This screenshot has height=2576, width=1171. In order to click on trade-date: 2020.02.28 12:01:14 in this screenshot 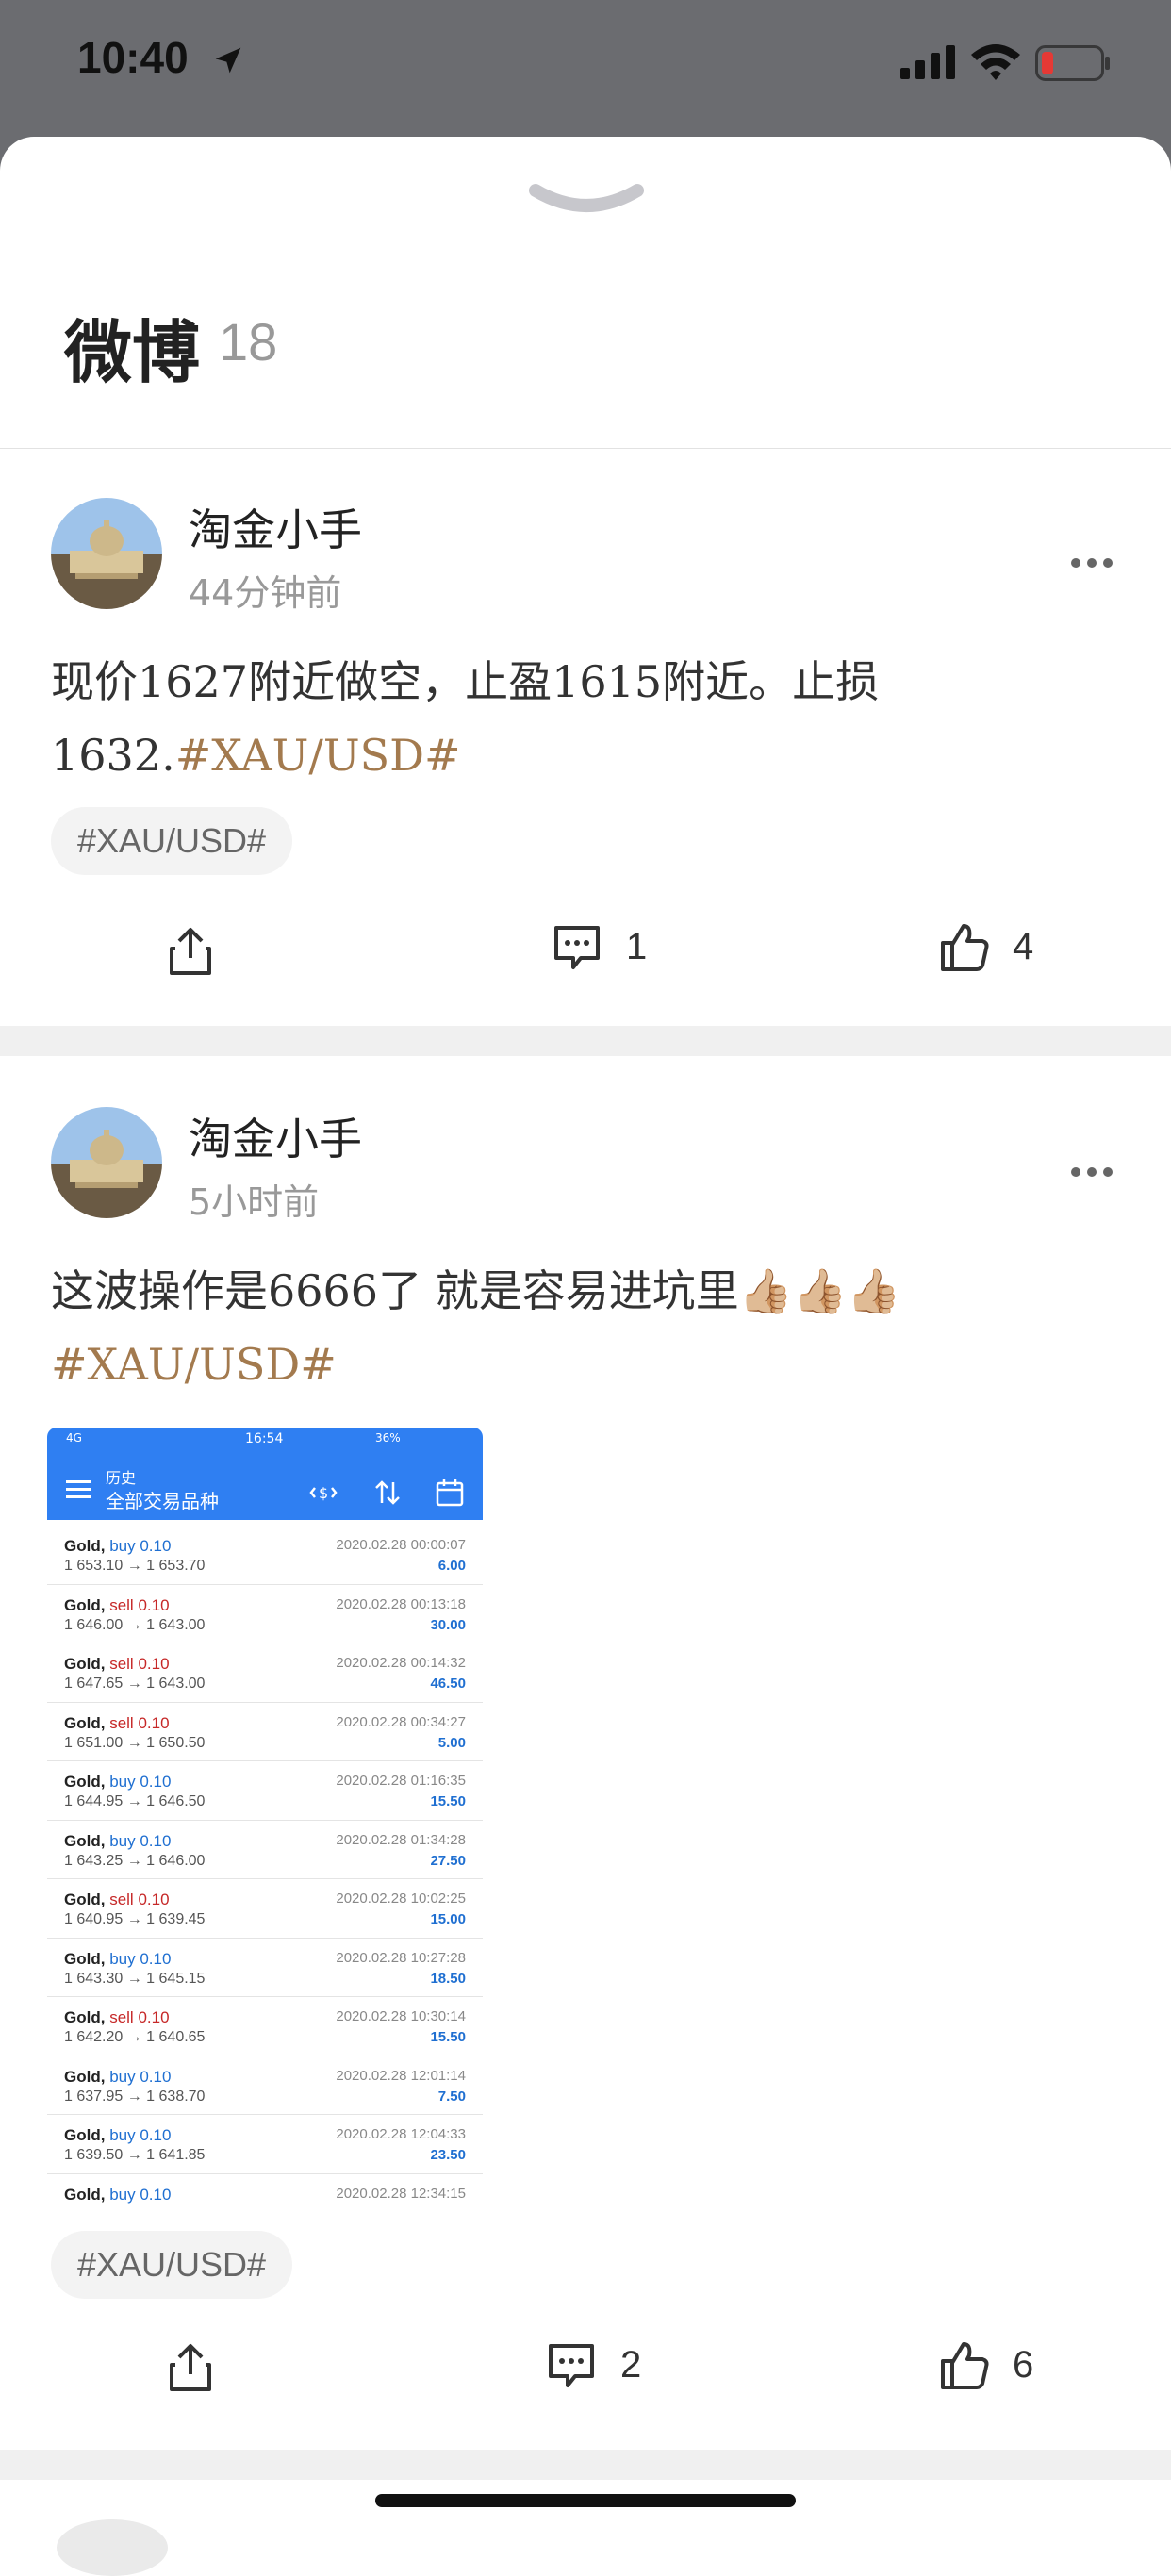, I will do `click(401, 2075)`.